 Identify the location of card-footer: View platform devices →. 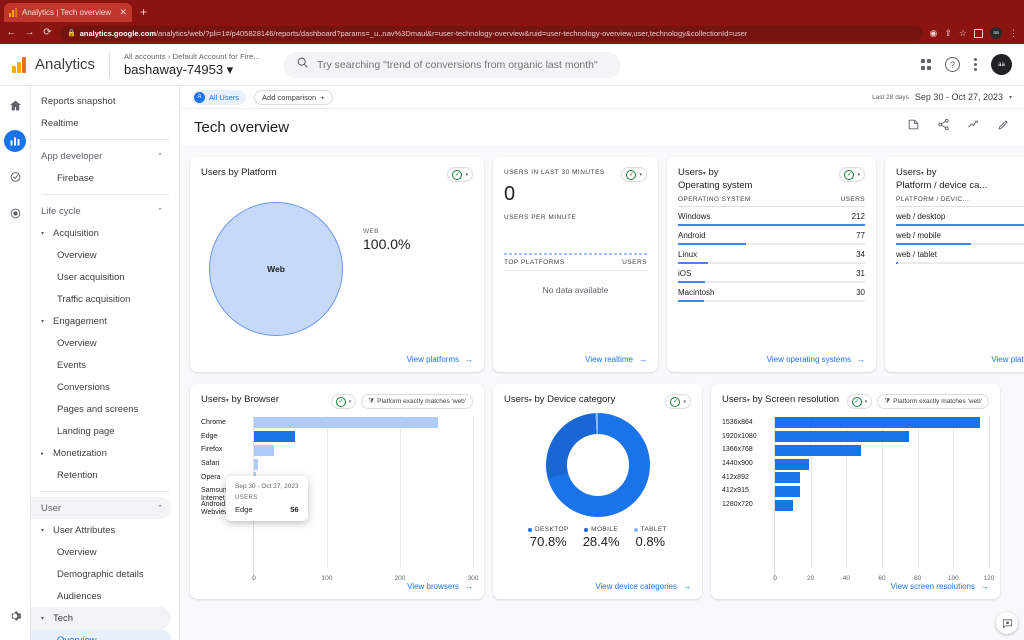
(960, 359).